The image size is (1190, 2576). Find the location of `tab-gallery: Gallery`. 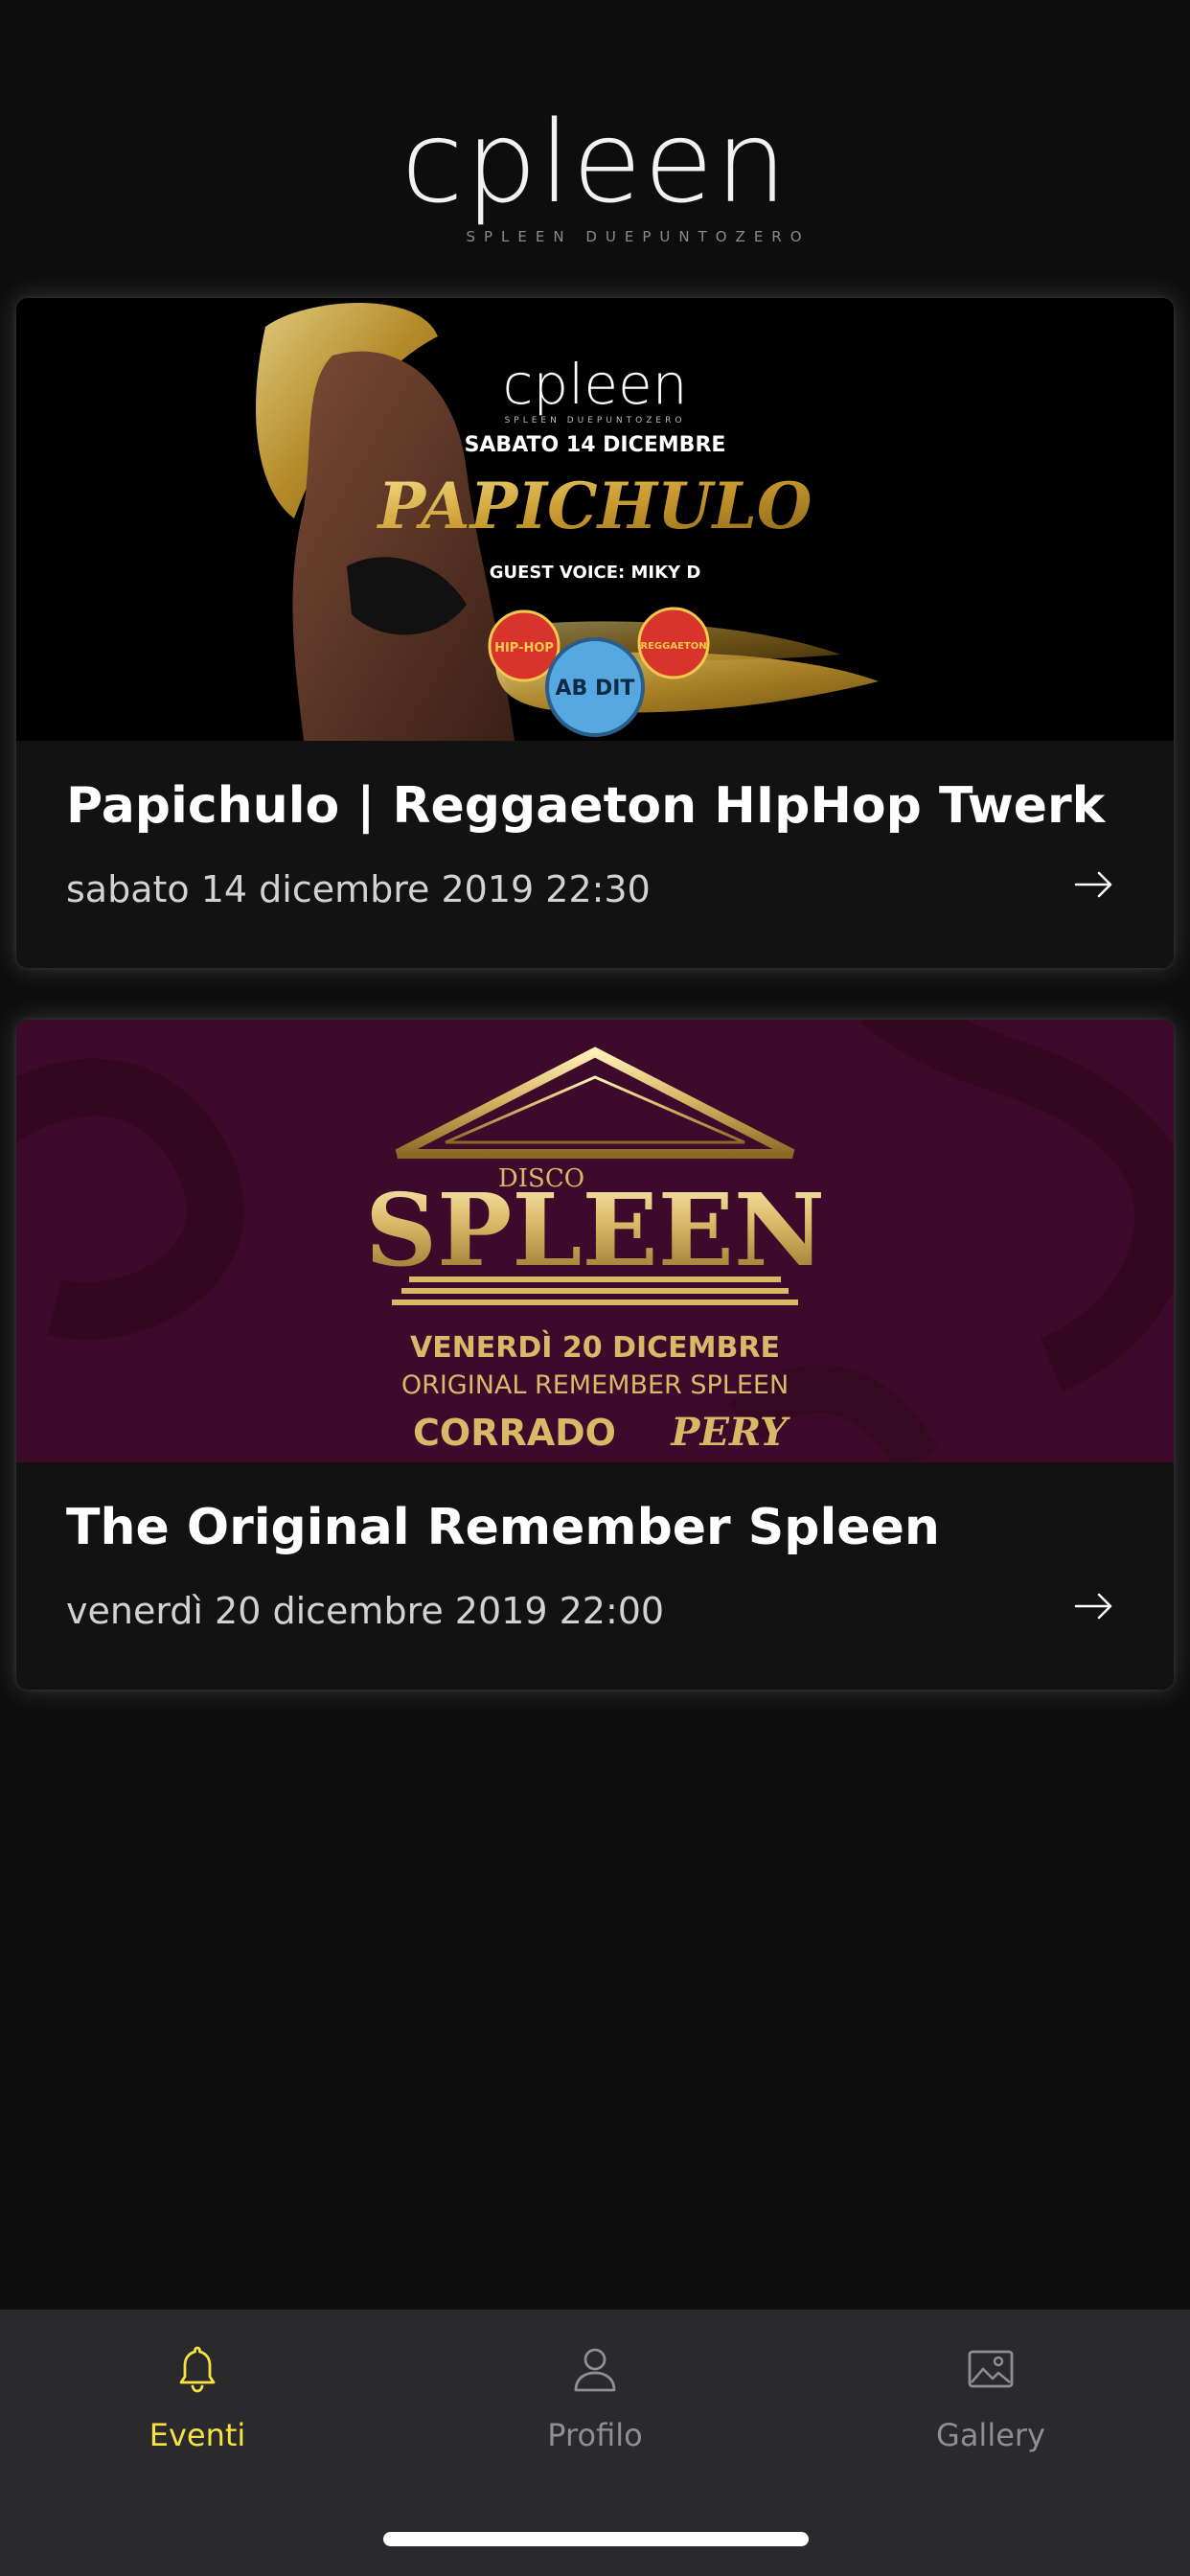

tab-gallery: Gallery is located at coordinates (990, 2414).